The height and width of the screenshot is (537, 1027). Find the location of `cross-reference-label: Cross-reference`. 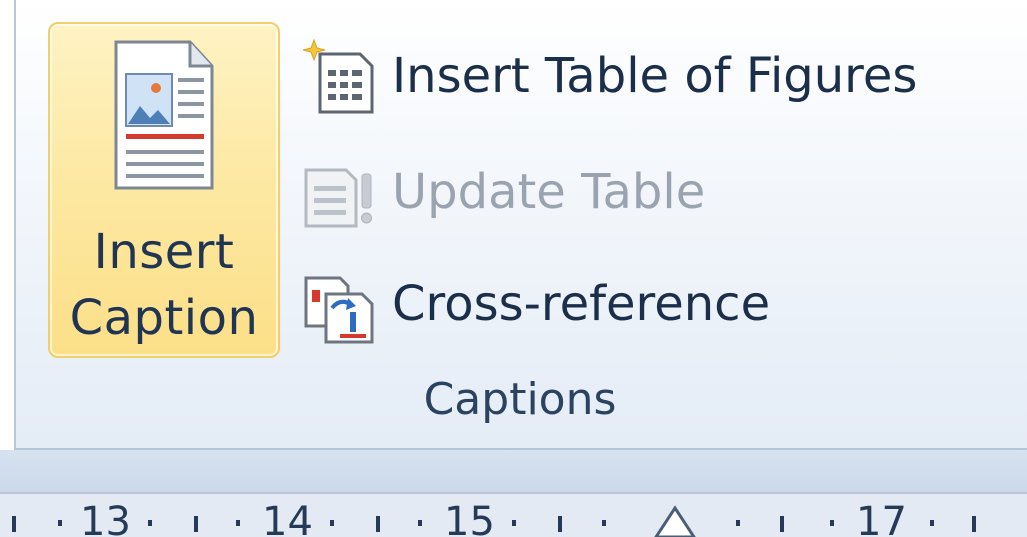

cross-reference-label: Cross-reference is located at coordinates (581, 304).